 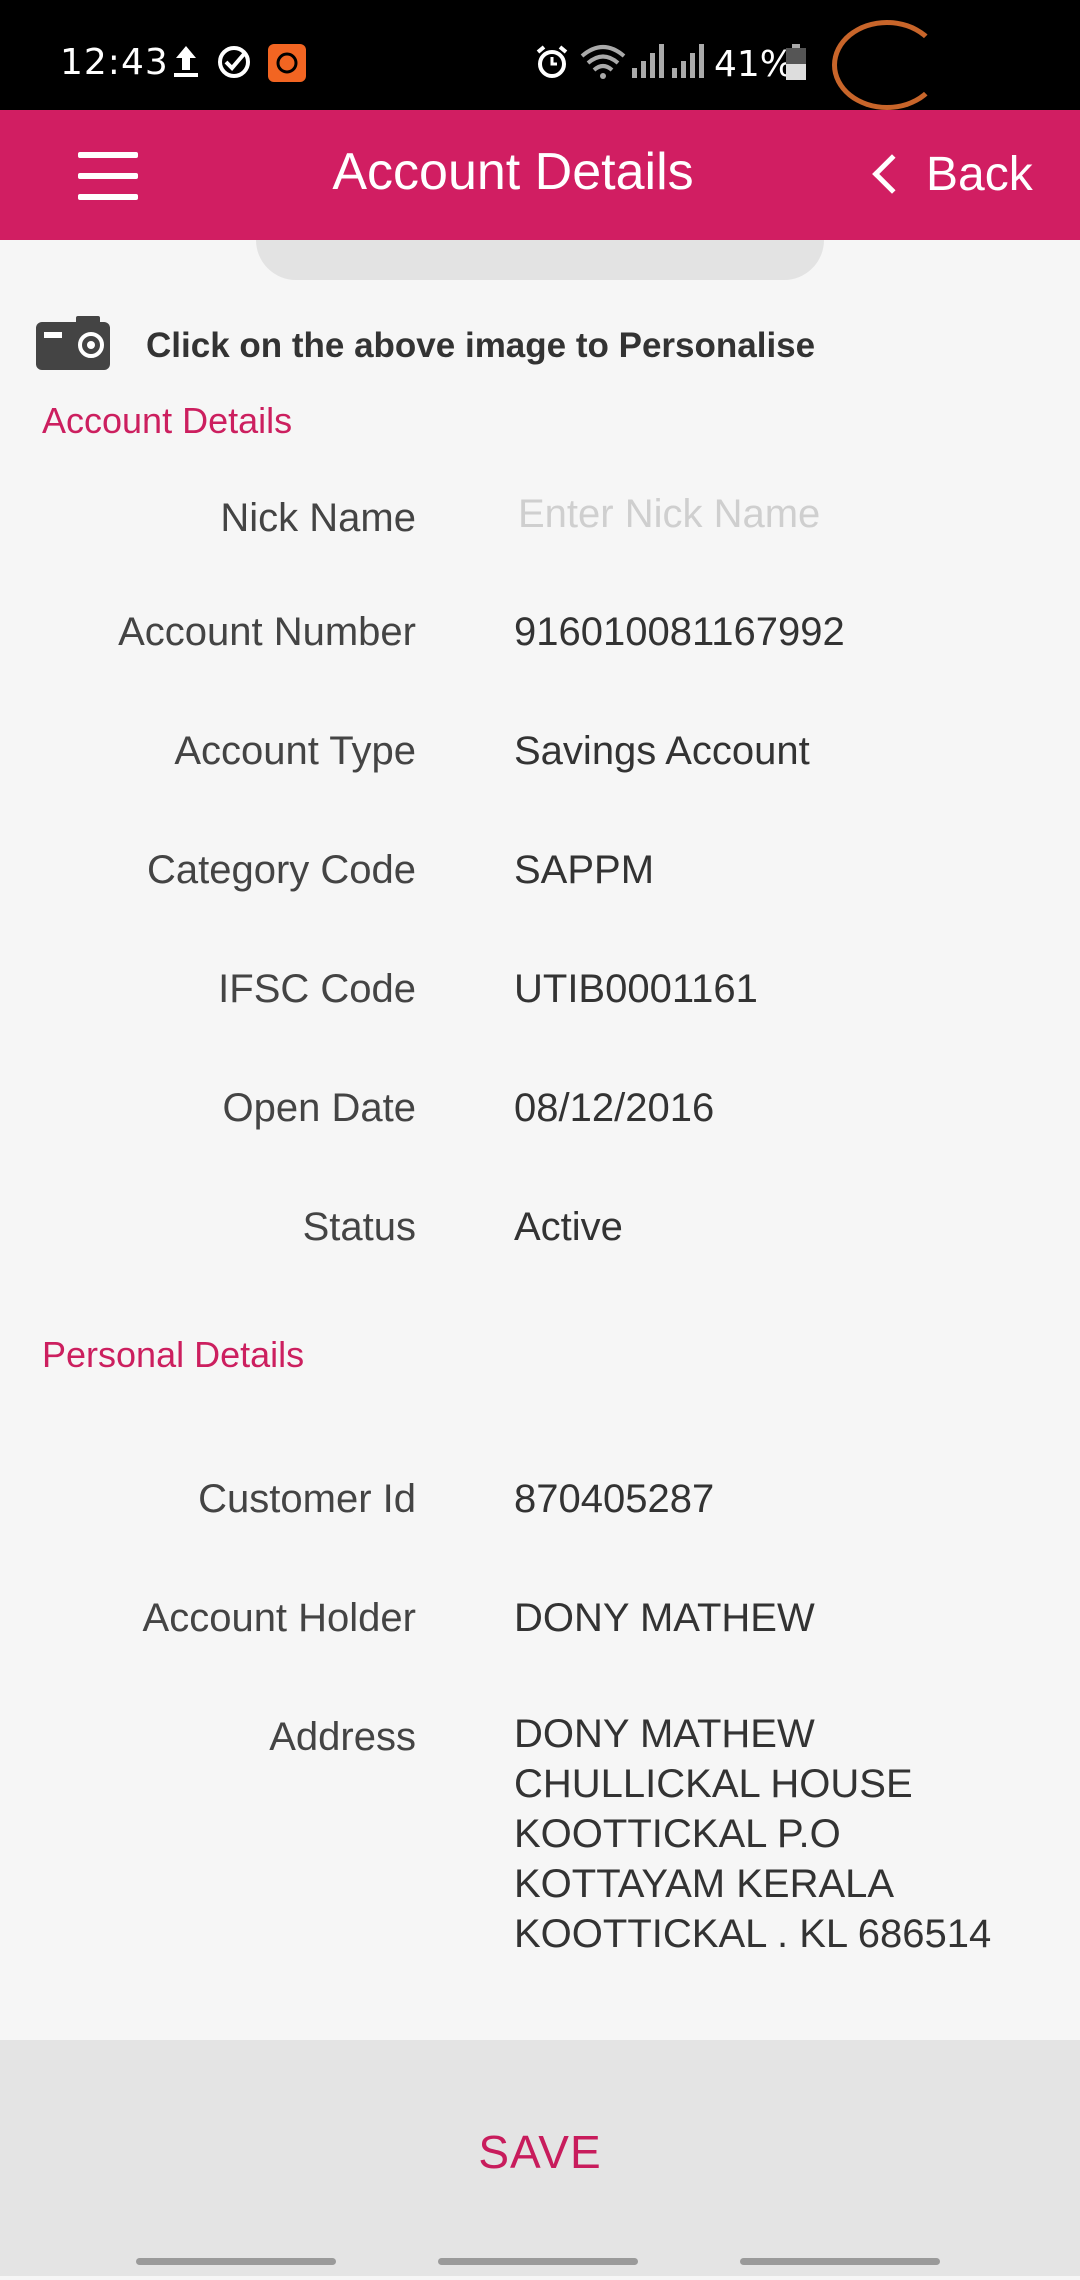 I want to click on field-value: DONY MATHEW, so click(x=664, y=1618).